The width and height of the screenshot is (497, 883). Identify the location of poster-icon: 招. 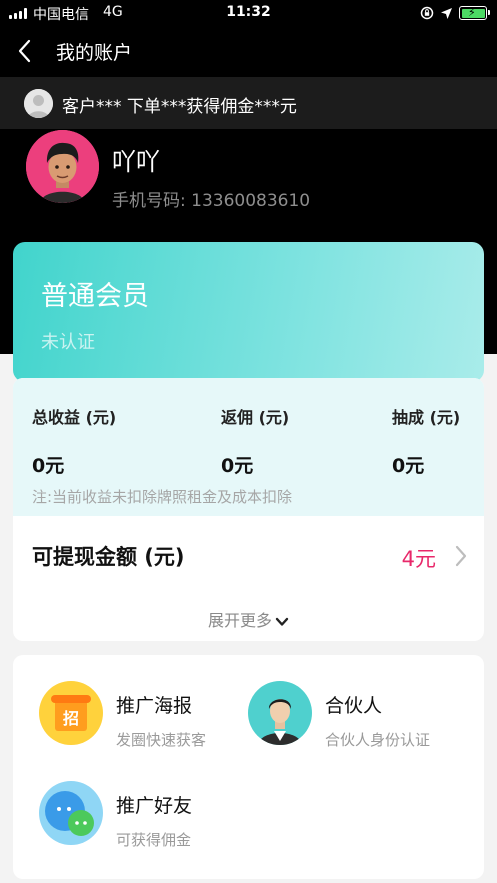
(71, 713).